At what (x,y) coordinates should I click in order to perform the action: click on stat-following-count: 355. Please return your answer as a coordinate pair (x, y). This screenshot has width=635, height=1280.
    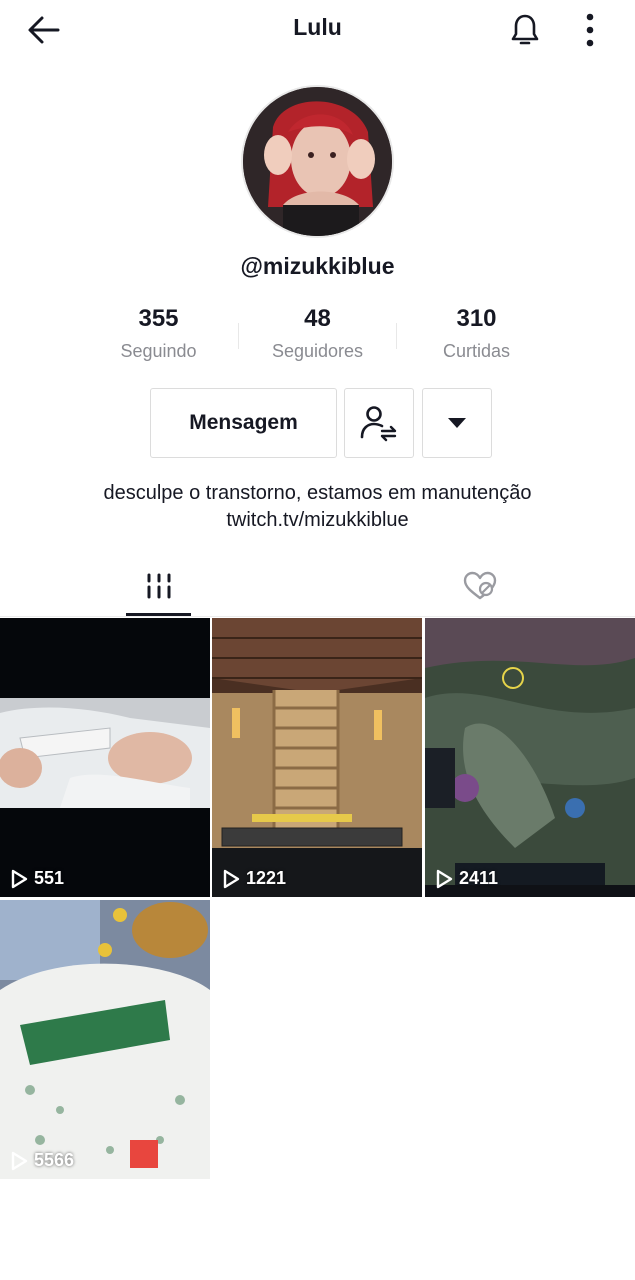
    Looking at the image, I should click on (158, 318).